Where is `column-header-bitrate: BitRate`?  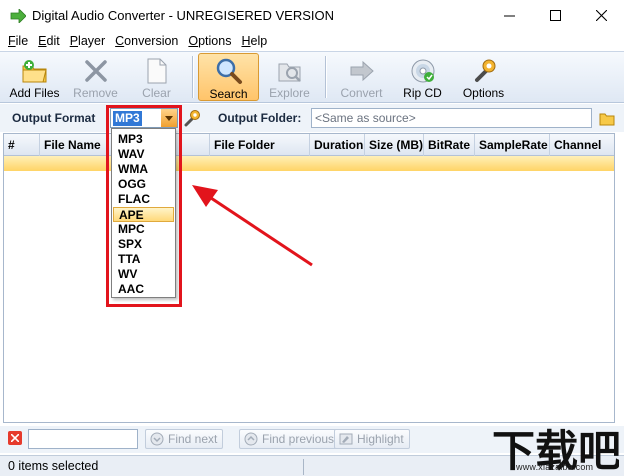
column-header-bitrate: BitRate is located at coordinates (449, 145).